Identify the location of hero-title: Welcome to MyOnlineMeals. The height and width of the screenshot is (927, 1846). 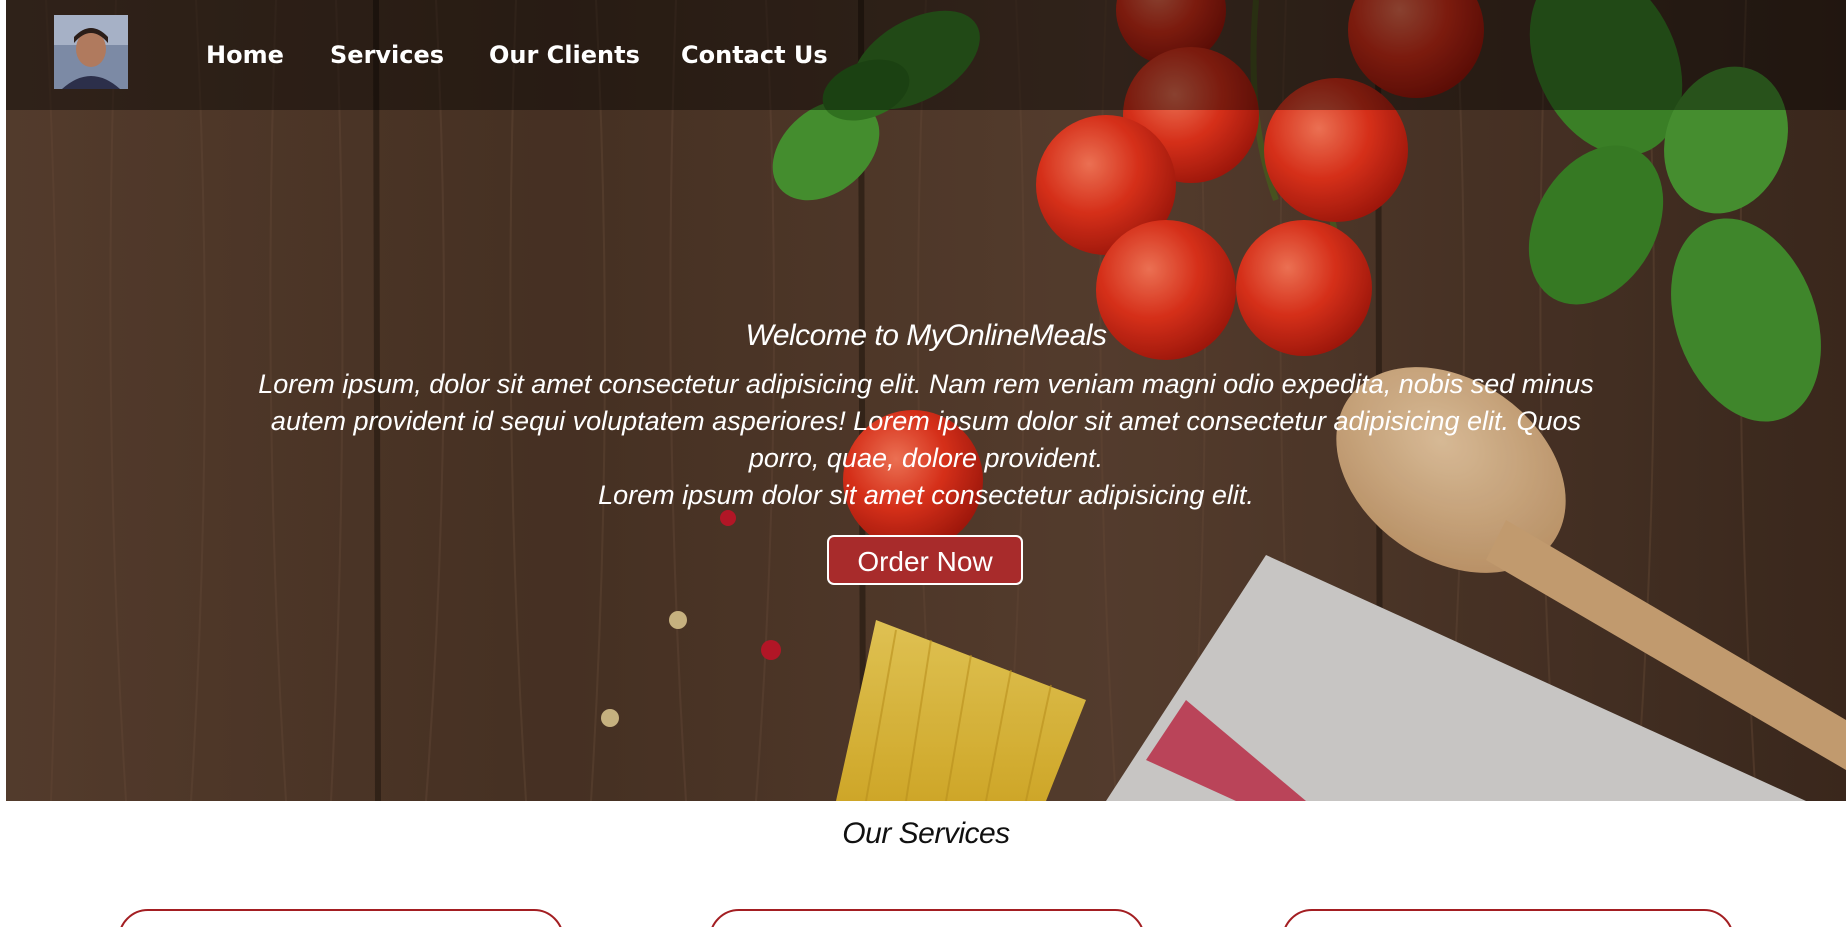
(926, 335).